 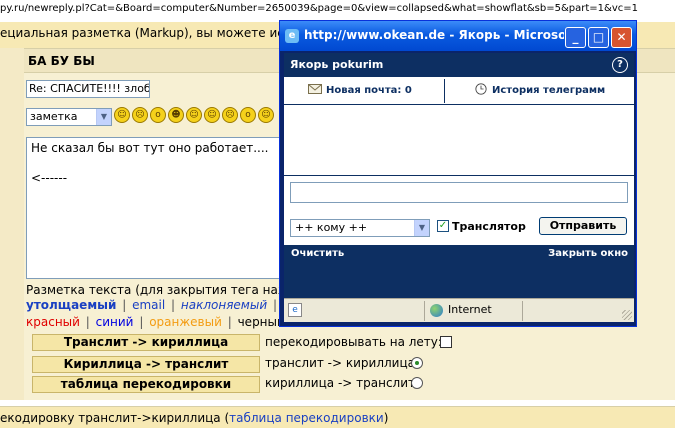 What do you see at coordinates (317, 253) in the screenshot?
I see `clear-link: Очистить` at bounding box center [317, 253].